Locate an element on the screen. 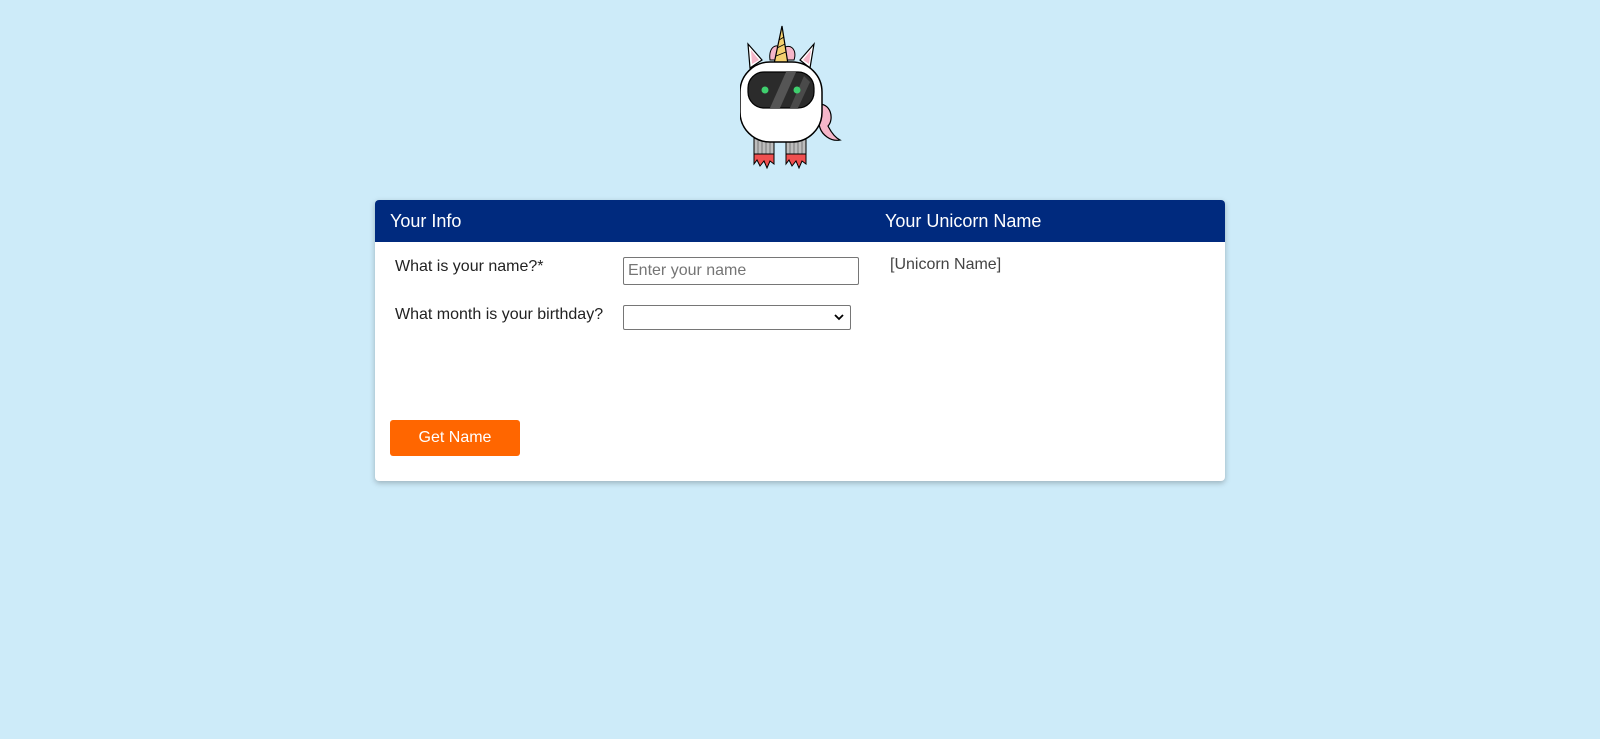  unicorn-name-result: [Unicorn Name] is located at coordinates (946, 264).